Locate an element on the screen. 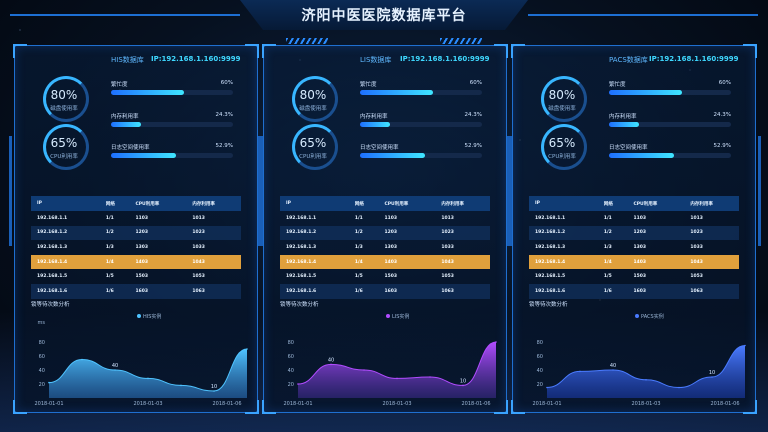 The height and width of the screenshot is (432, 768). table-cell: 1/5 is located at coordinates (358, 277).